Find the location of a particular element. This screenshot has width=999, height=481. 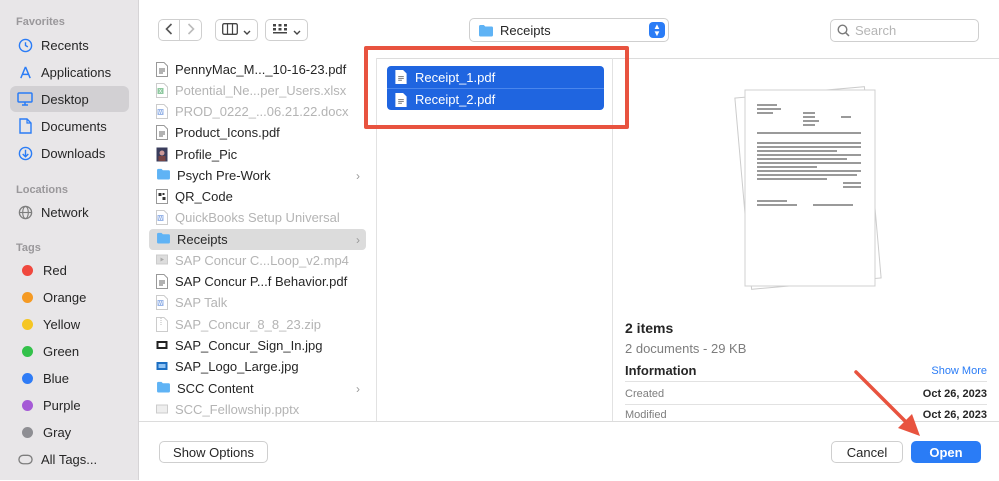

file-name: SAP_Concur_Sign_In.jpg is located at coordinates (249, 345).